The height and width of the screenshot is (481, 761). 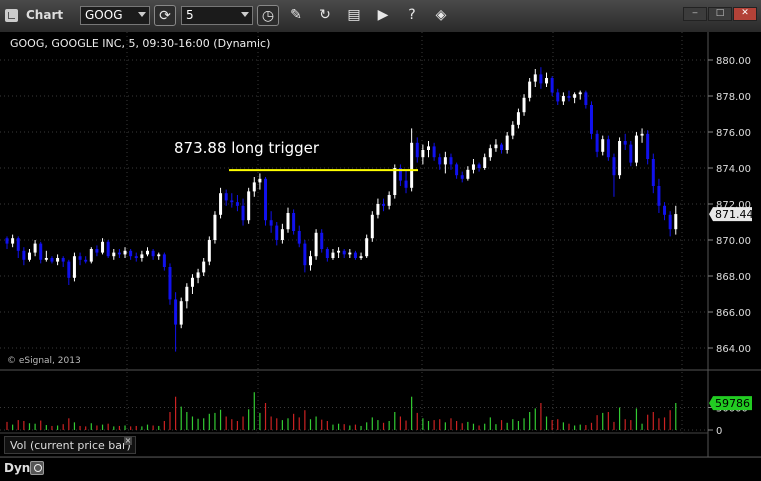 I want to click on cursor-button: ↻, so click(x=325, y=15).